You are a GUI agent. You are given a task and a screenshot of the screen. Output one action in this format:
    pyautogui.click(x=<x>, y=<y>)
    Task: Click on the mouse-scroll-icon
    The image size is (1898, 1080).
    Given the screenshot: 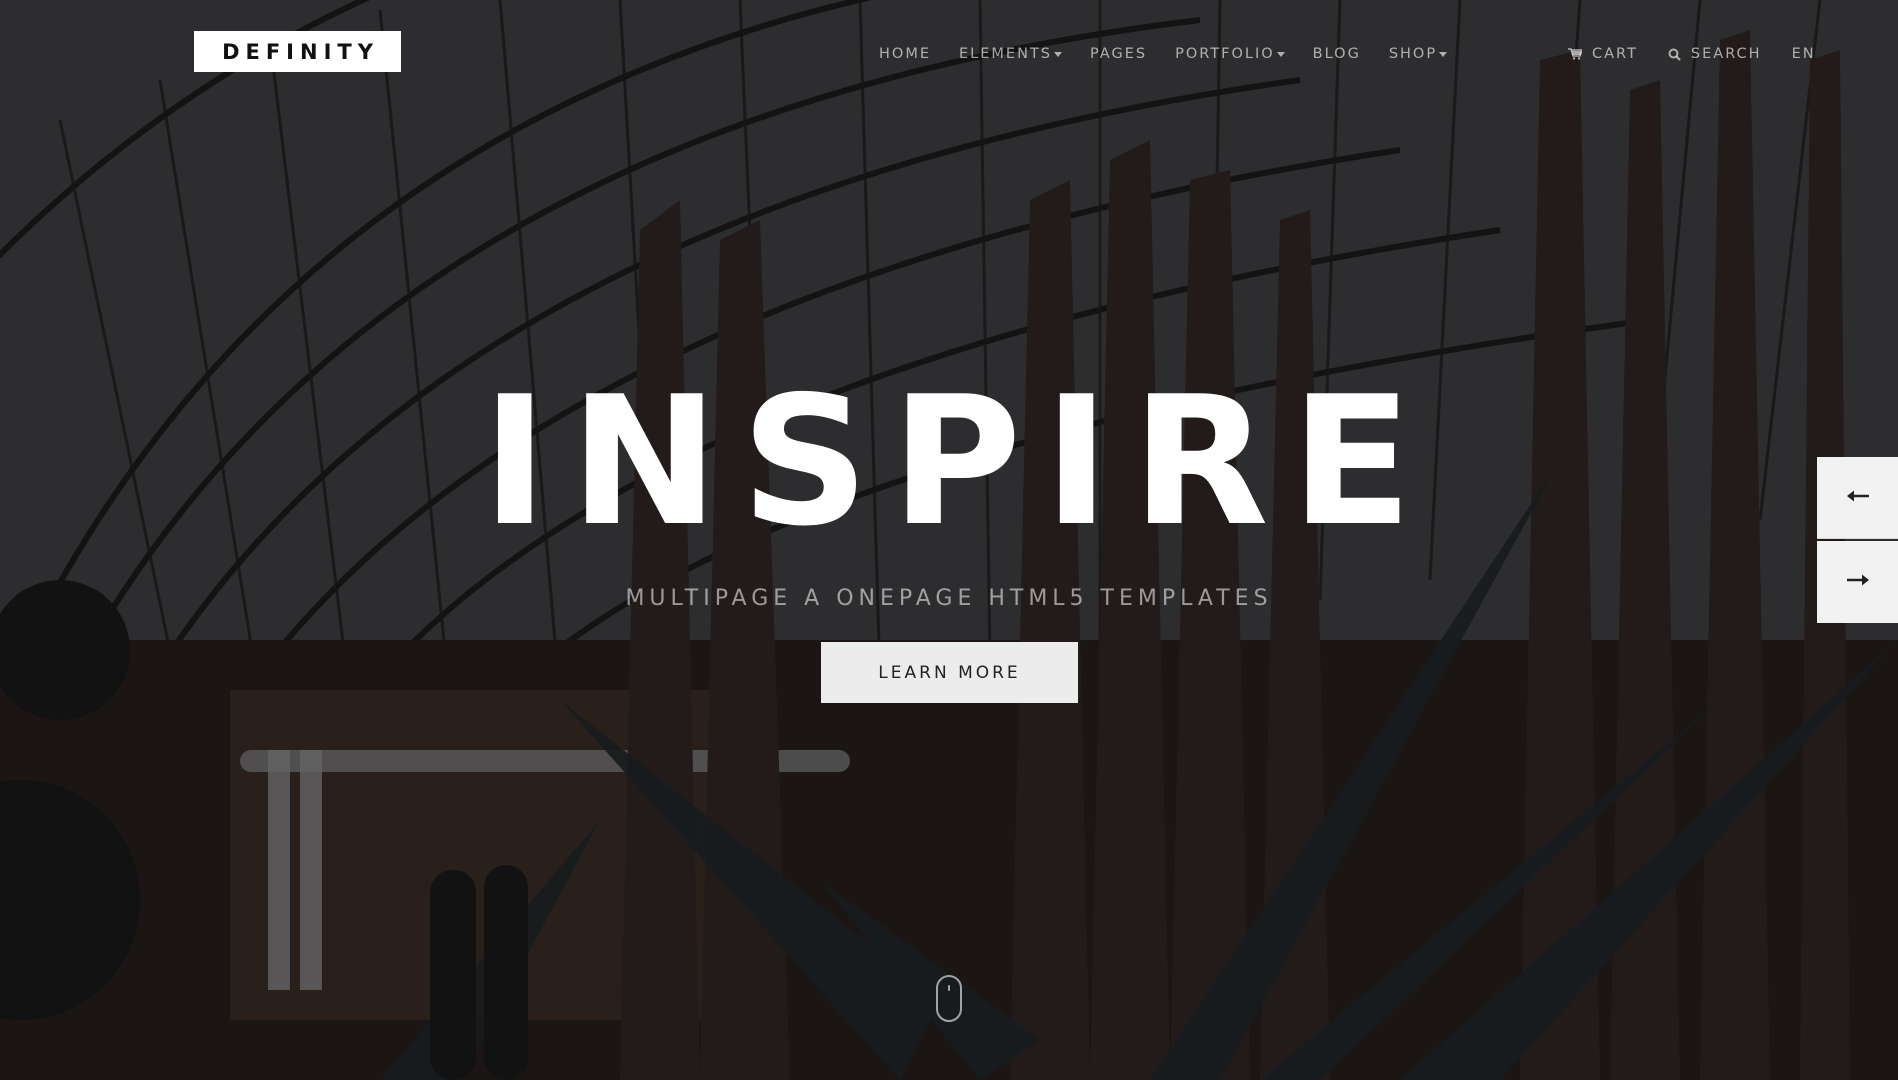 What is the action you would take?
    pyautogui.click(x=949, y=998)
    